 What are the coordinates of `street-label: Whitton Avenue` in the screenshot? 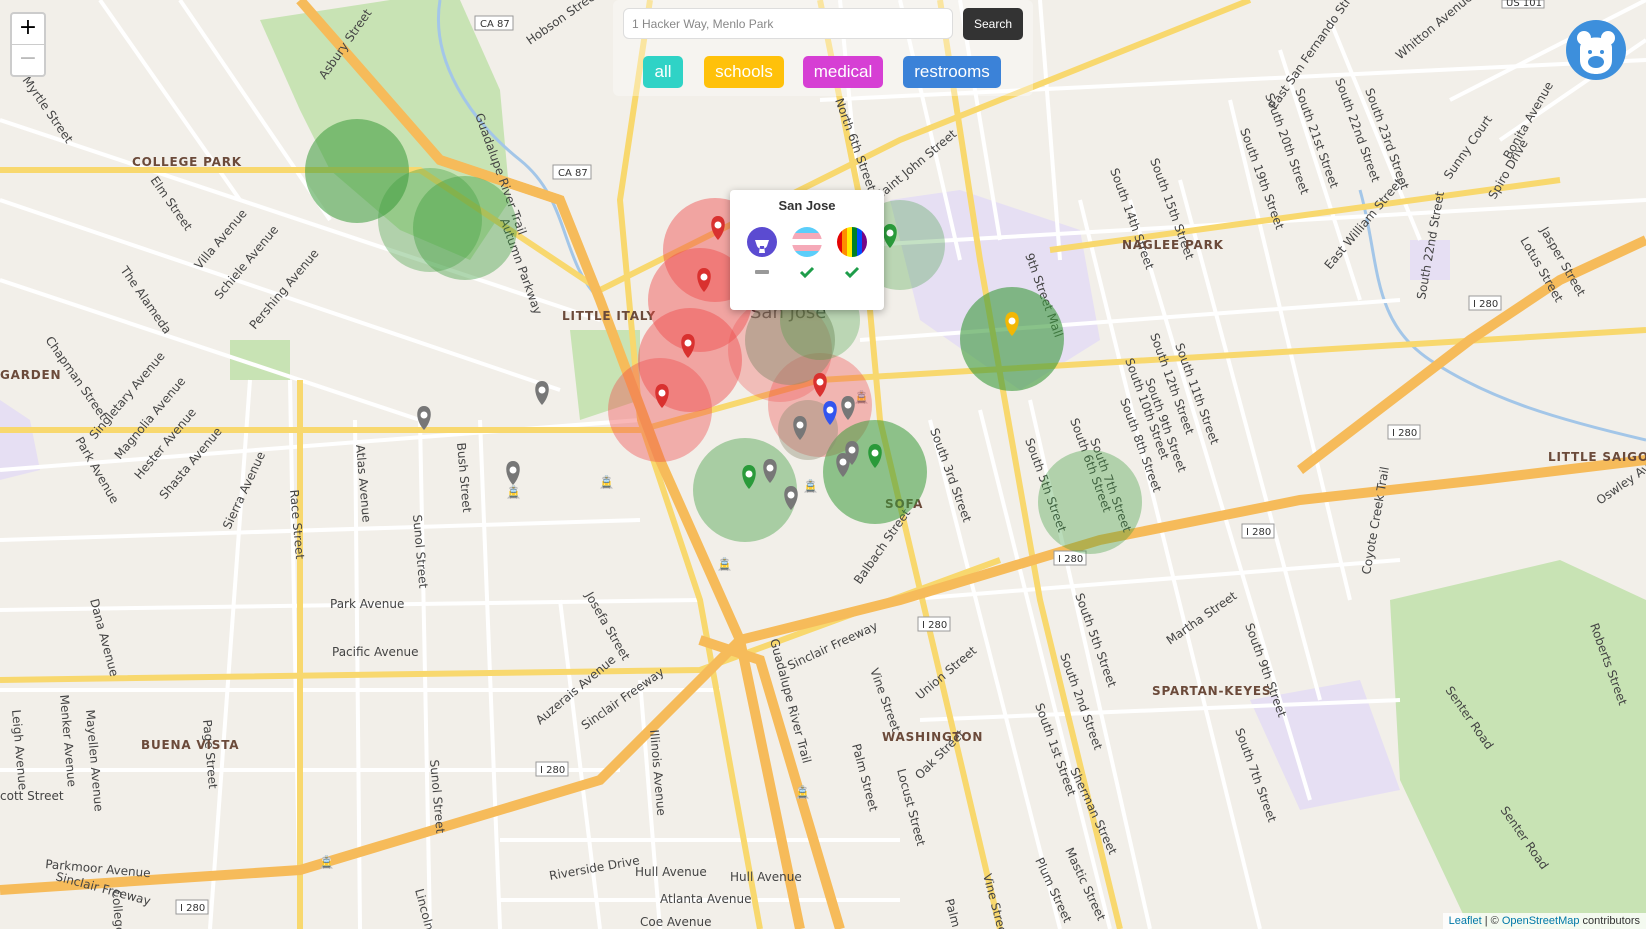 It's located at (1434, 31).